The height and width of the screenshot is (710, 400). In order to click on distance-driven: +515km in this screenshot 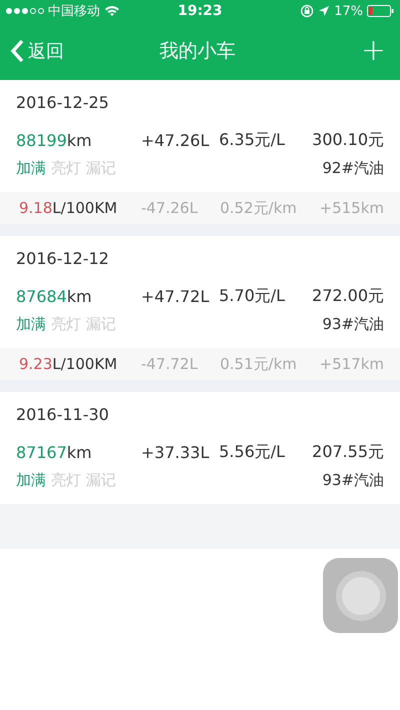, I will do `click(352, 208)`.